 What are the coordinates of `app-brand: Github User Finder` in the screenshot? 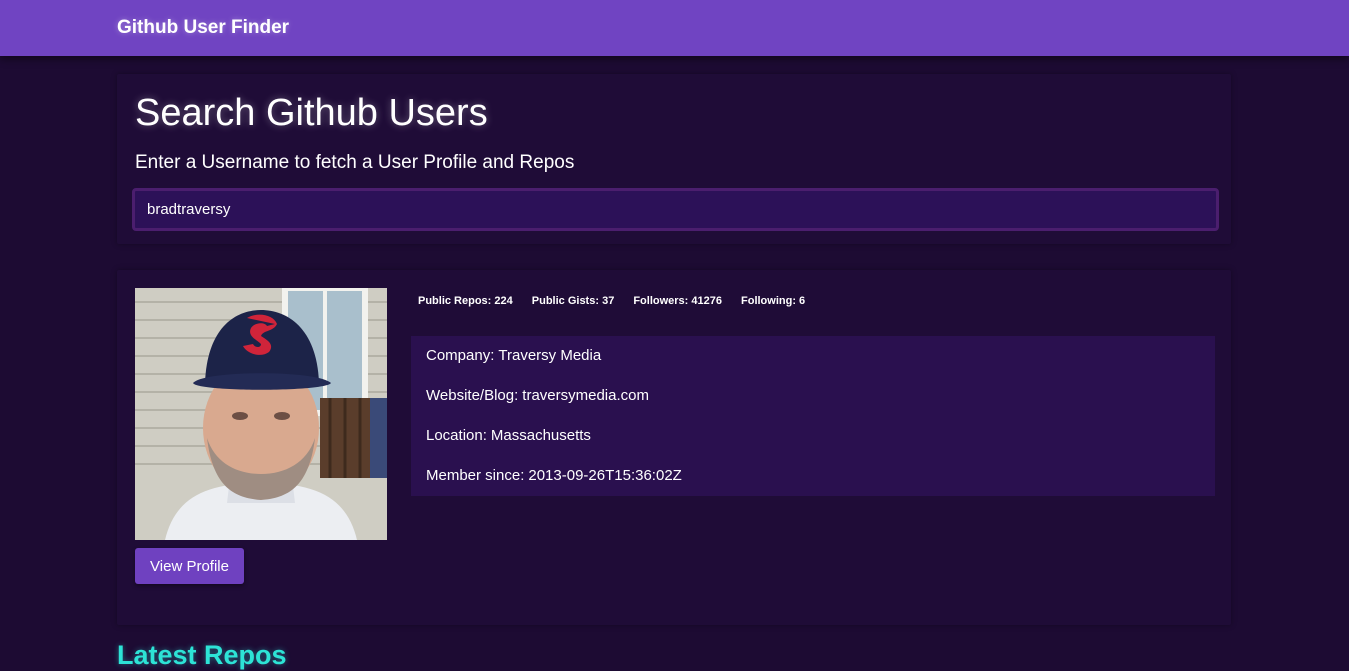 It's located at (203, 28).